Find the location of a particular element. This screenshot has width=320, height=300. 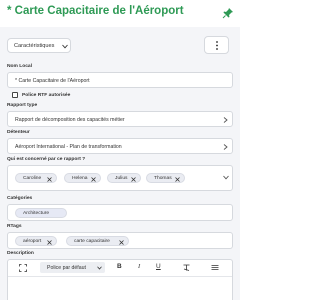

section-select-label: Caractéristiques is located at coordinates (34, 46).